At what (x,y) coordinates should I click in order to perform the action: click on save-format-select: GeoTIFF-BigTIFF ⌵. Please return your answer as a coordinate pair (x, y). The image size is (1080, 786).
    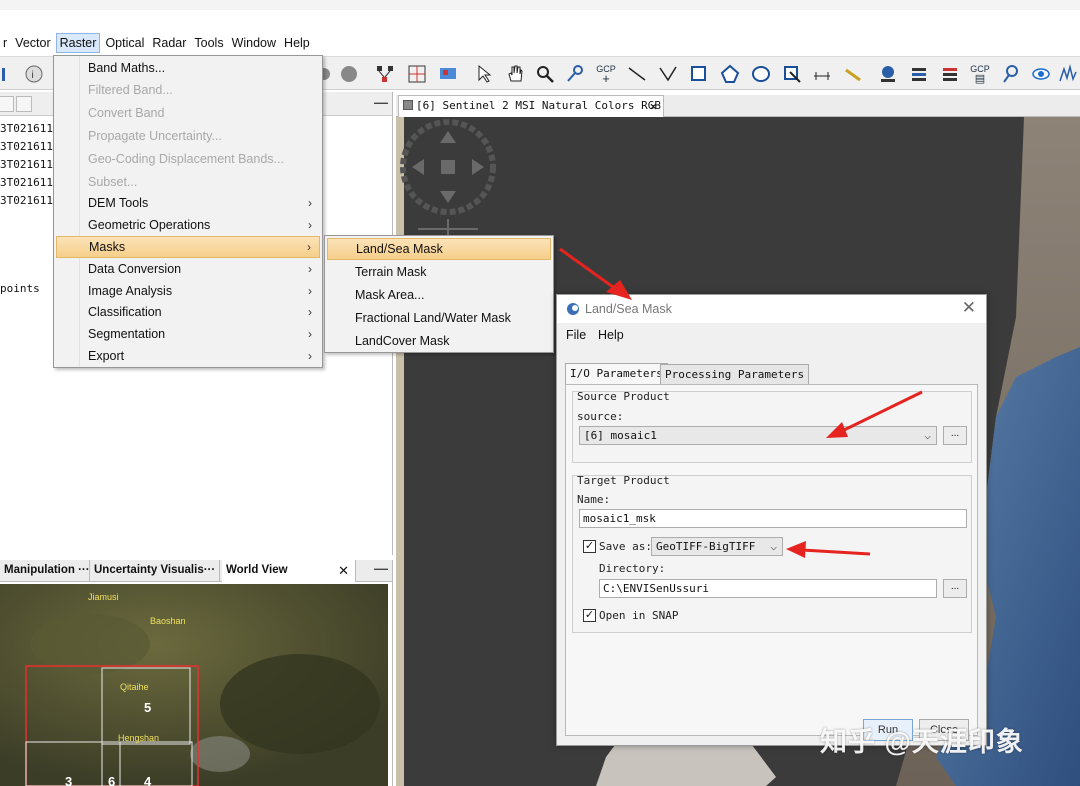
    Looking at the image, I should click on (717, 546).